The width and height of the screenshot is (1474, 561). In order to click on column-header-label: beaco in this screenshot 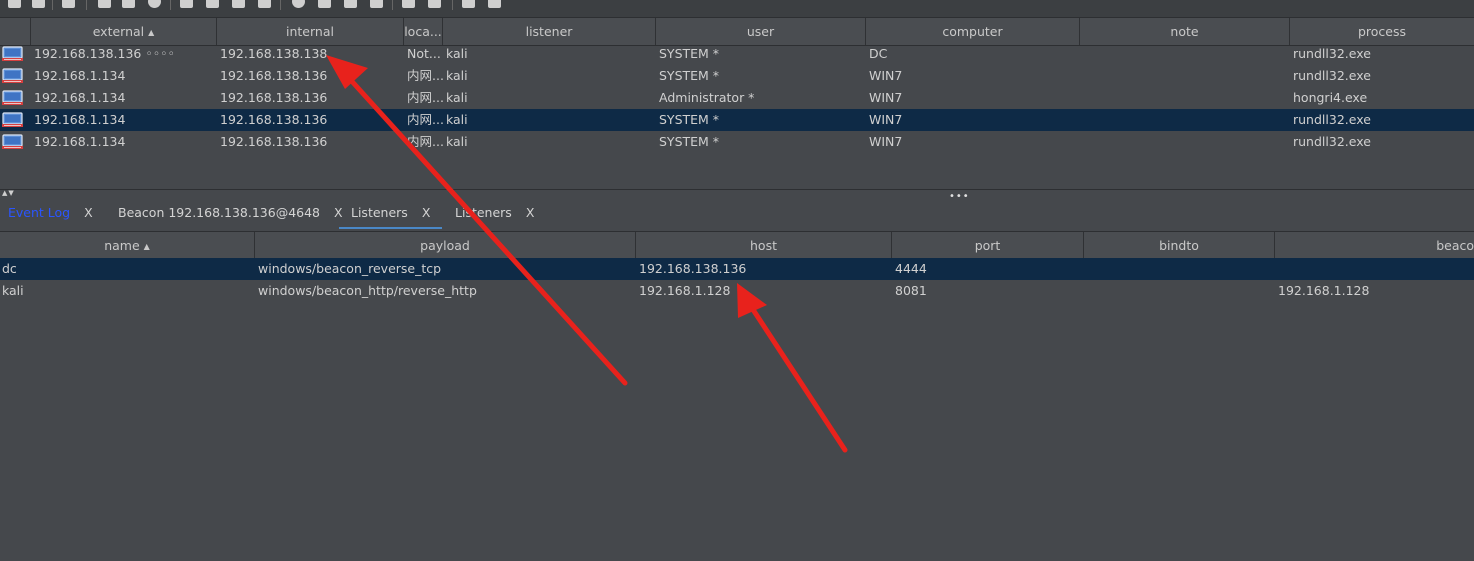, I will do `click(1455, 245)`.